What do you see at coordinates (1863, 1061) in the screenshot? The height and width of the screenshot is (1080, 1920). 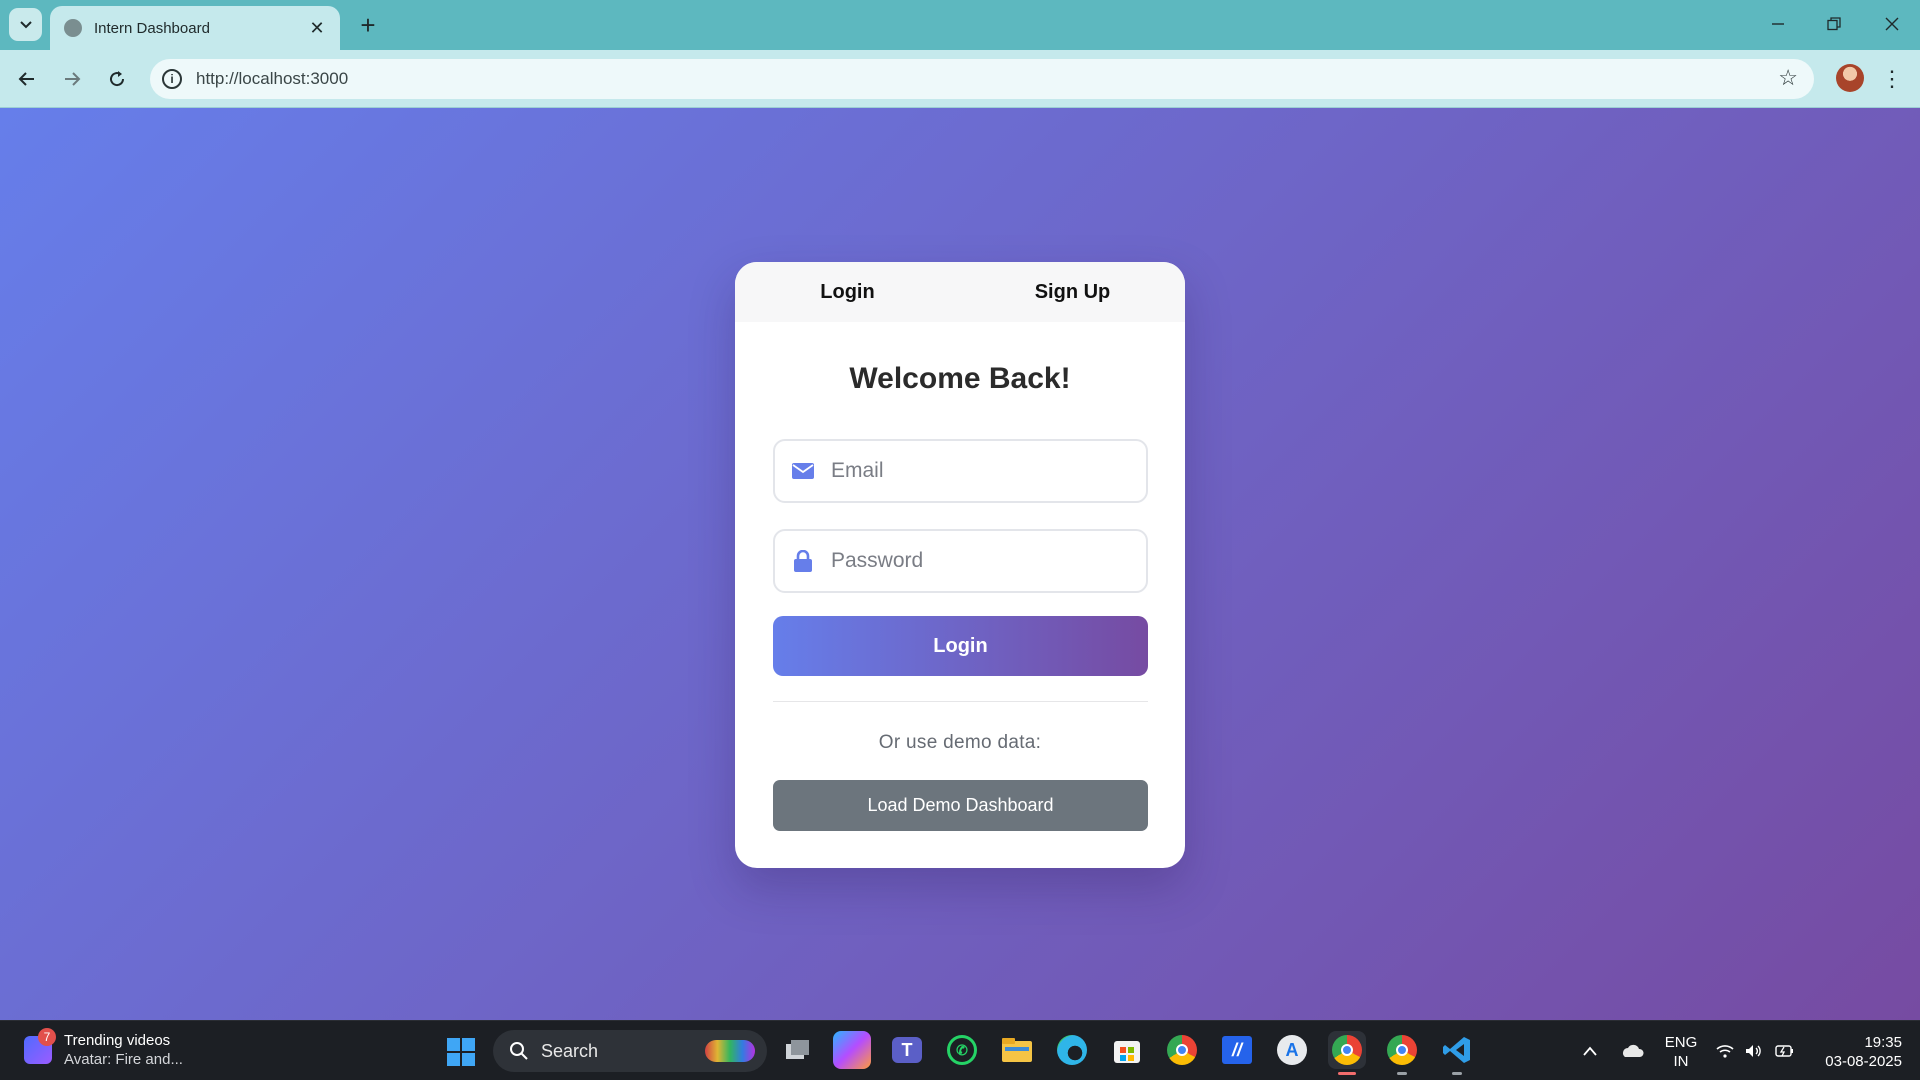 I see `clock-date: 03-08-2025` at bounding box center [1863, 1061].